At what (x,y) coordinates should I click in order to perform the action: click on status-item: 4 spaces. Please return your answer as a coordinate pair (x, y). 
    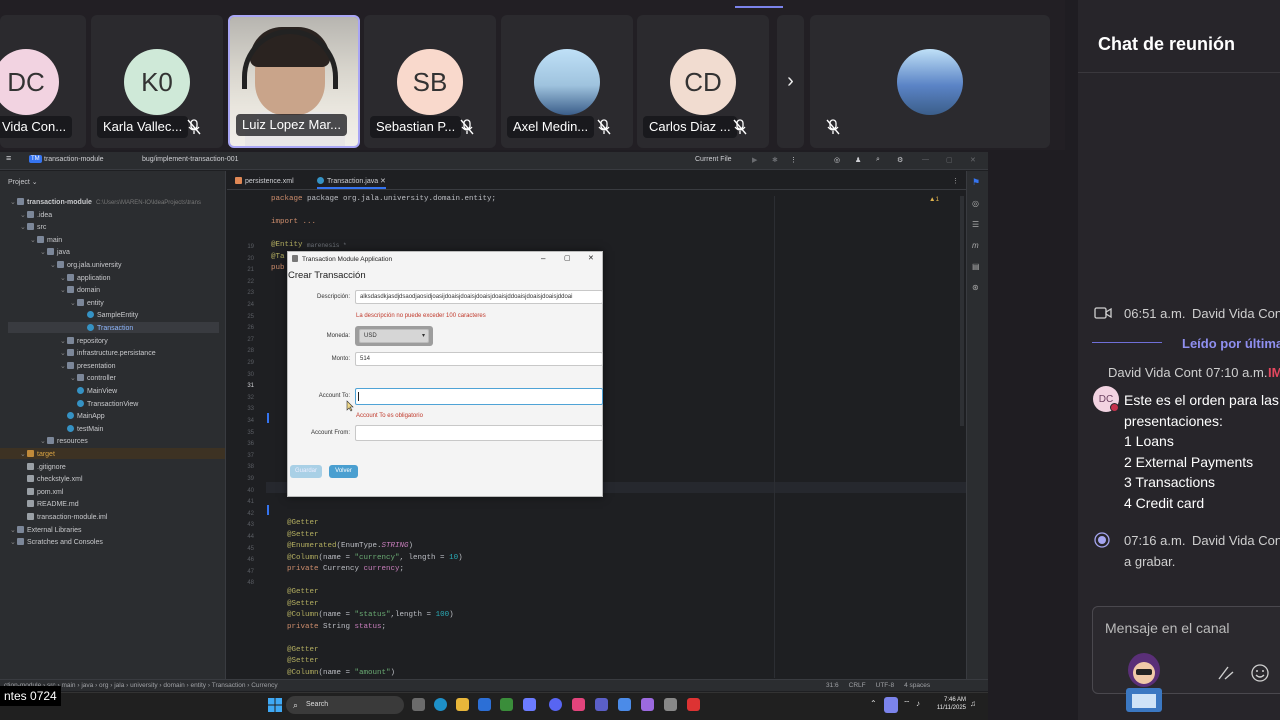
    Looking at the image, I should click on (917, 685).